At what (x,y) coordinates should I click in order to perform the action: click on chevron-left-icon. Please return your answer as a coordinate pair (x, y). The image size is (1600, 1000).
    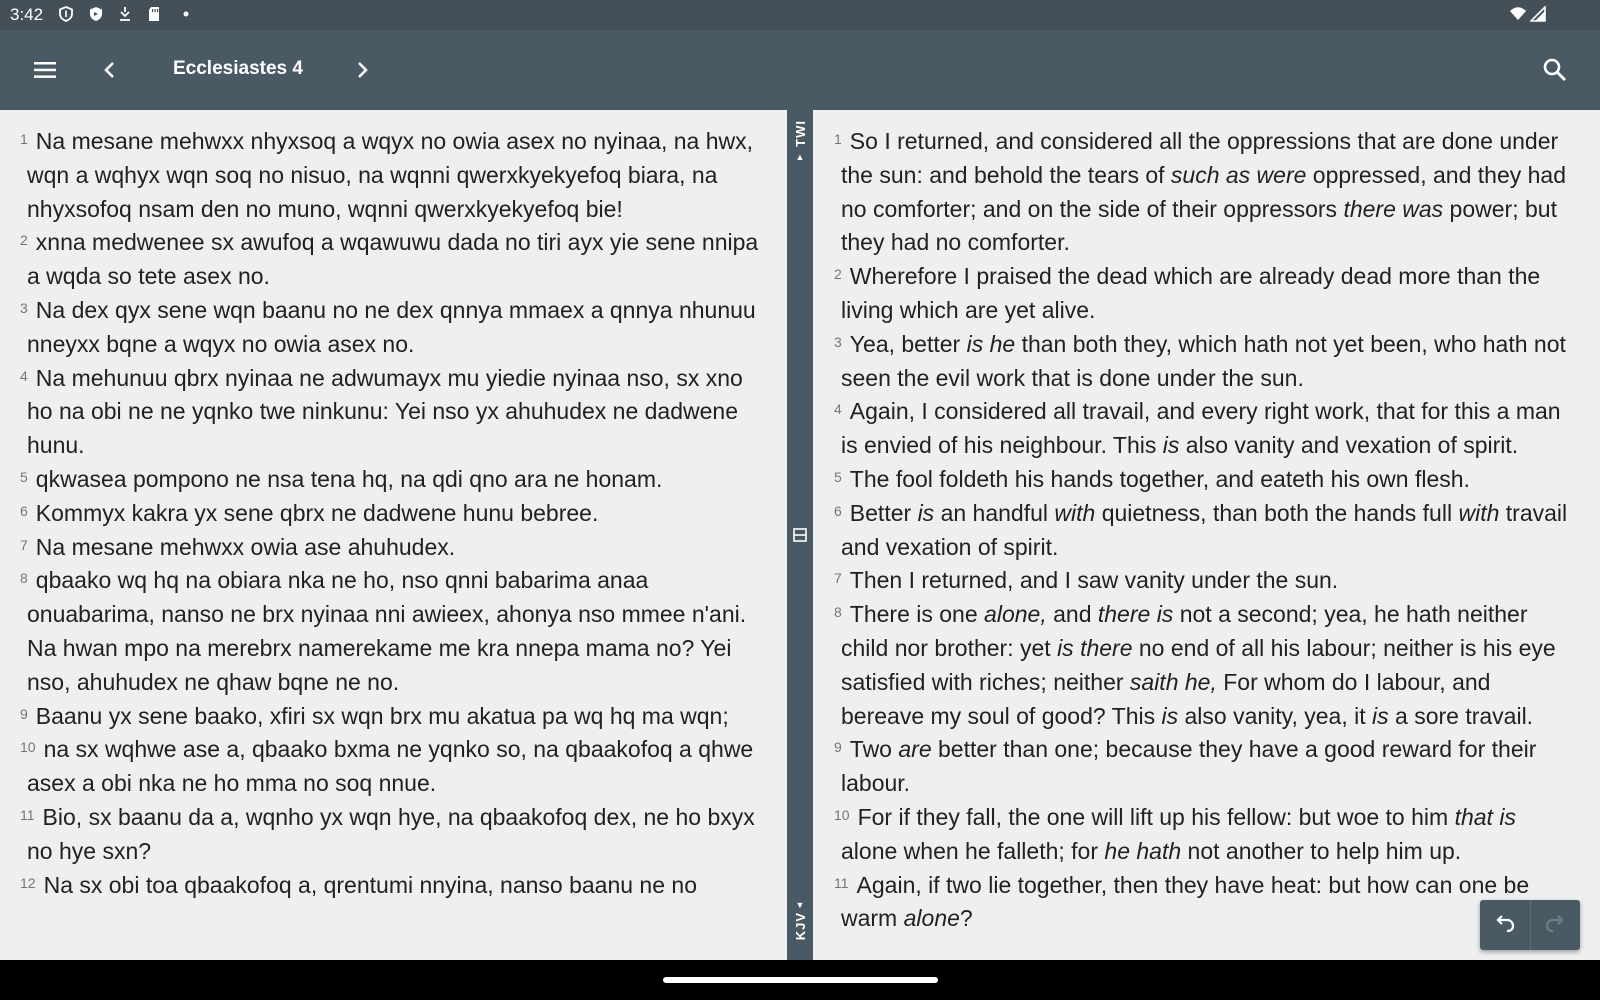
    Looking at the image, I should click on (109, 70).